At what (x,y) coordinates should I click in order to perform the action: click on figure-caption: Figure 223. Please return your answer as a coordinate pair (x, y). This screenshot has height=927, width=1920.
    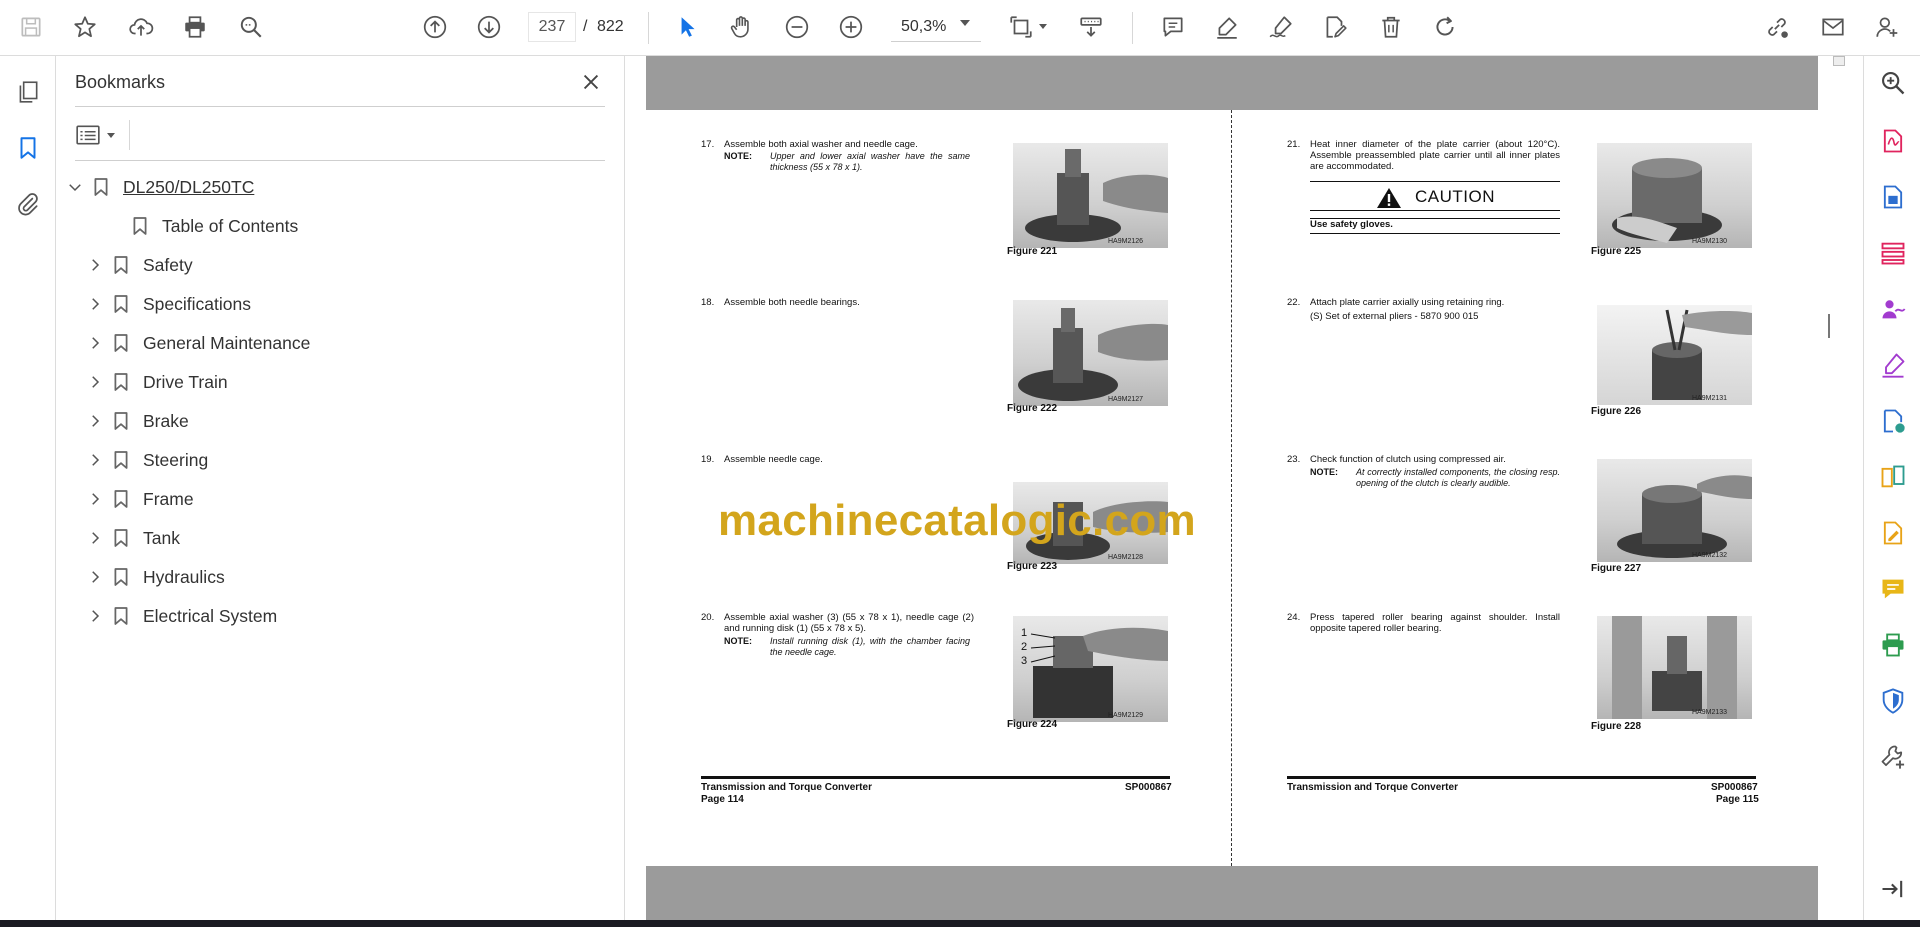
    Looking at the image, I should click on (1032, 566).